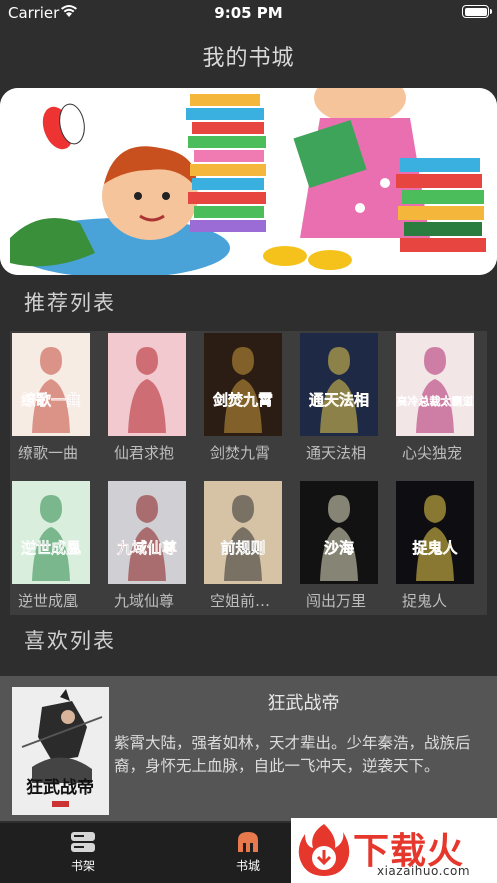 This screenshot has height=883, width=497. I want to click on book-cover-title: 逆世成凰, so click(51, 548).